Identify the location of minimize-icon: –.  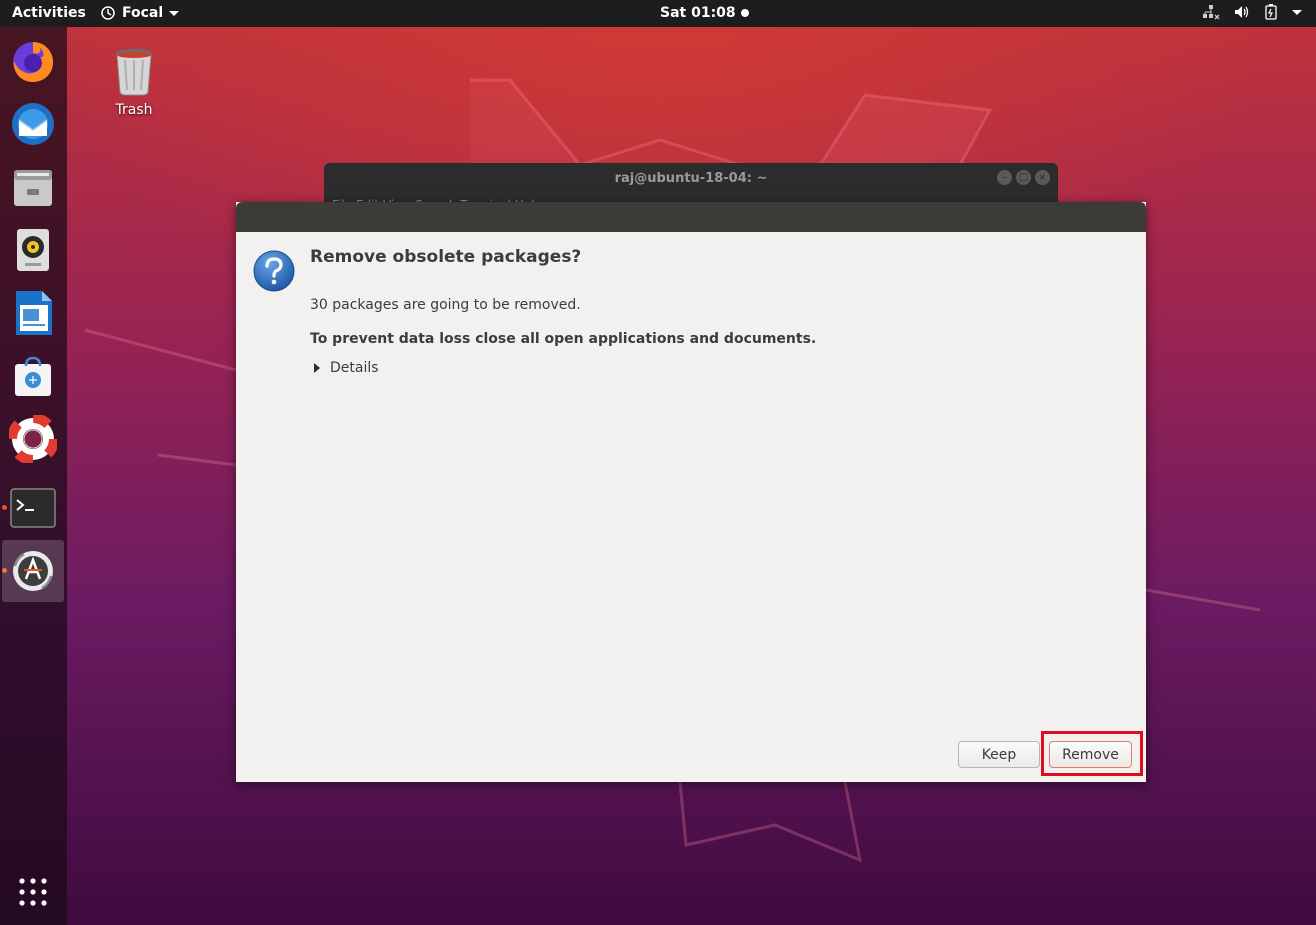
(1004, 177).